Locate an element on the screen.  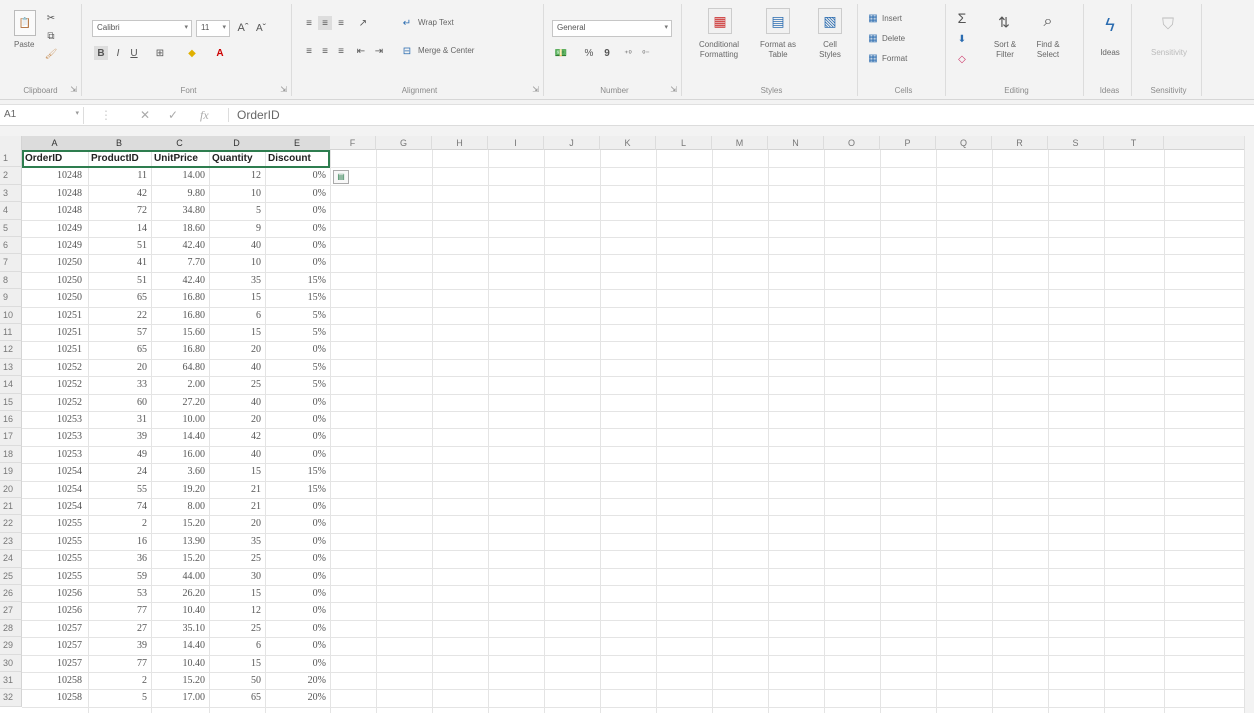
row-header: 29 is located at coordinates (11, 646).